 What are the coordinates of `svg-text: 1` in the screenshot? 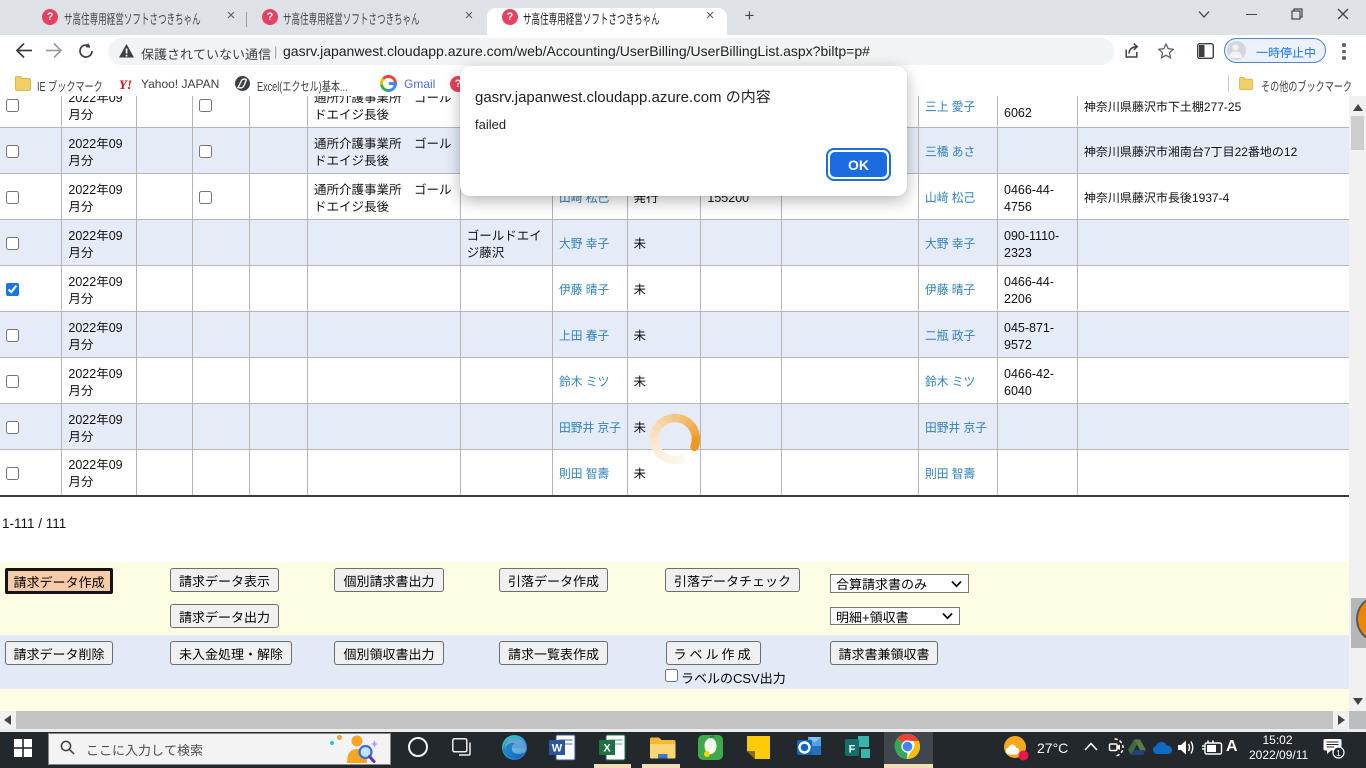 It's located at (1338, 753).